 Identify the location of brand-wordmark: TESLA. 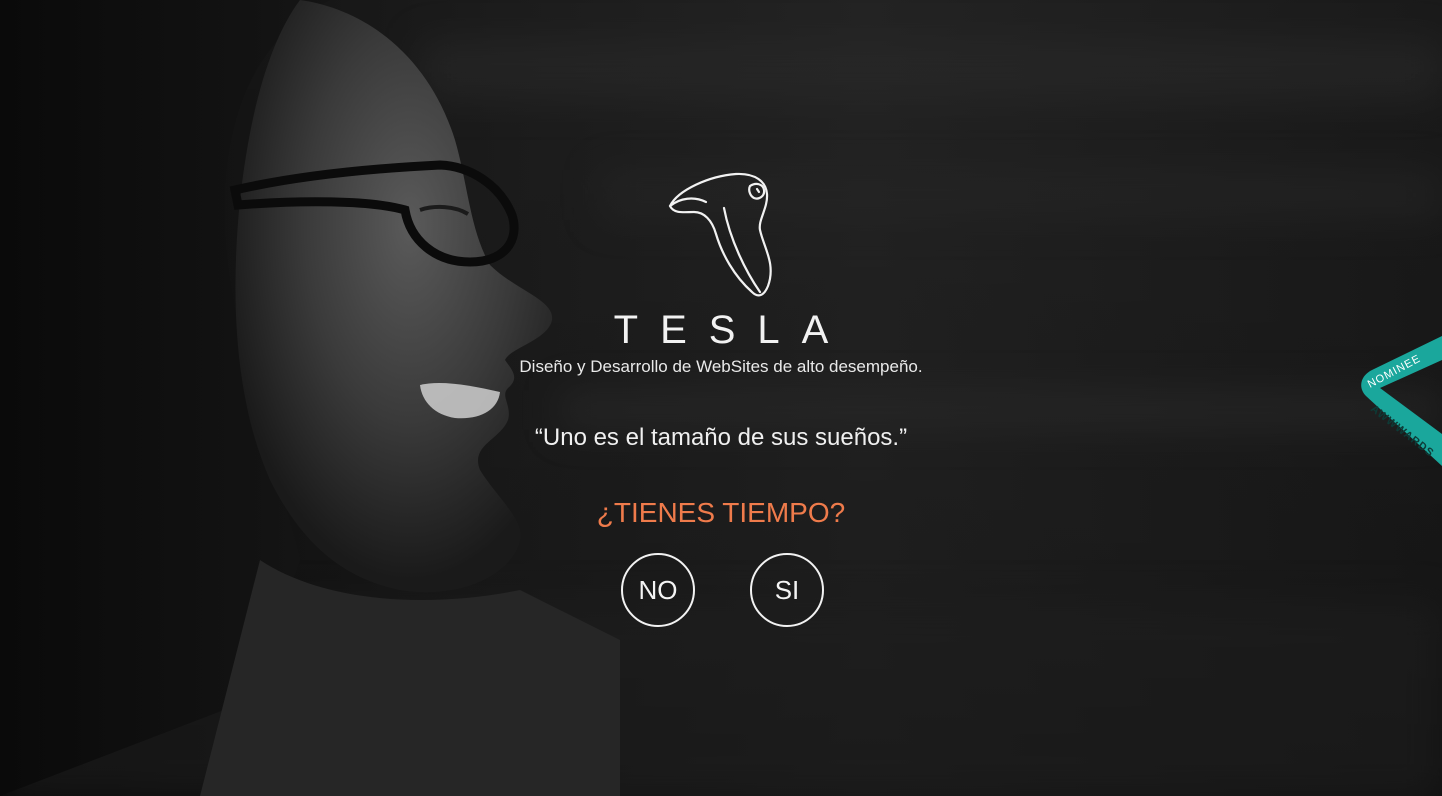
(732, 330).